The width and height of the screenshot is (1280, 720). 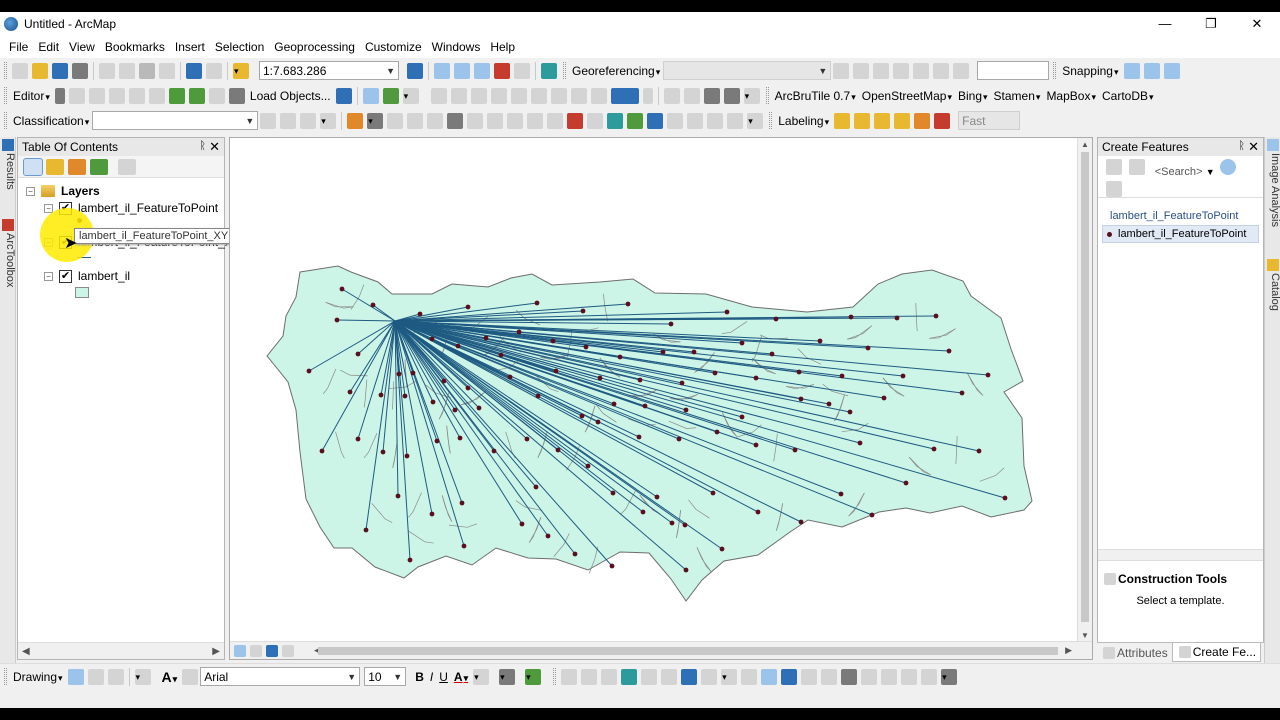 I want to click on sketch-properties-icon, so click(x=390, y=95).